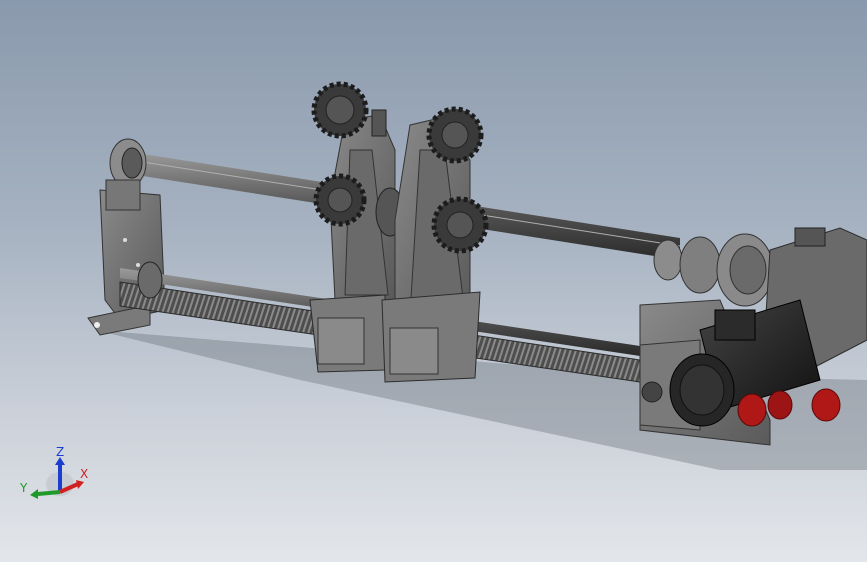 This screenshot has height=562, width=867. What do you see at coordinates (726, 270) in the screenshot?
I see `coupling` at bounding box center [726, 270].